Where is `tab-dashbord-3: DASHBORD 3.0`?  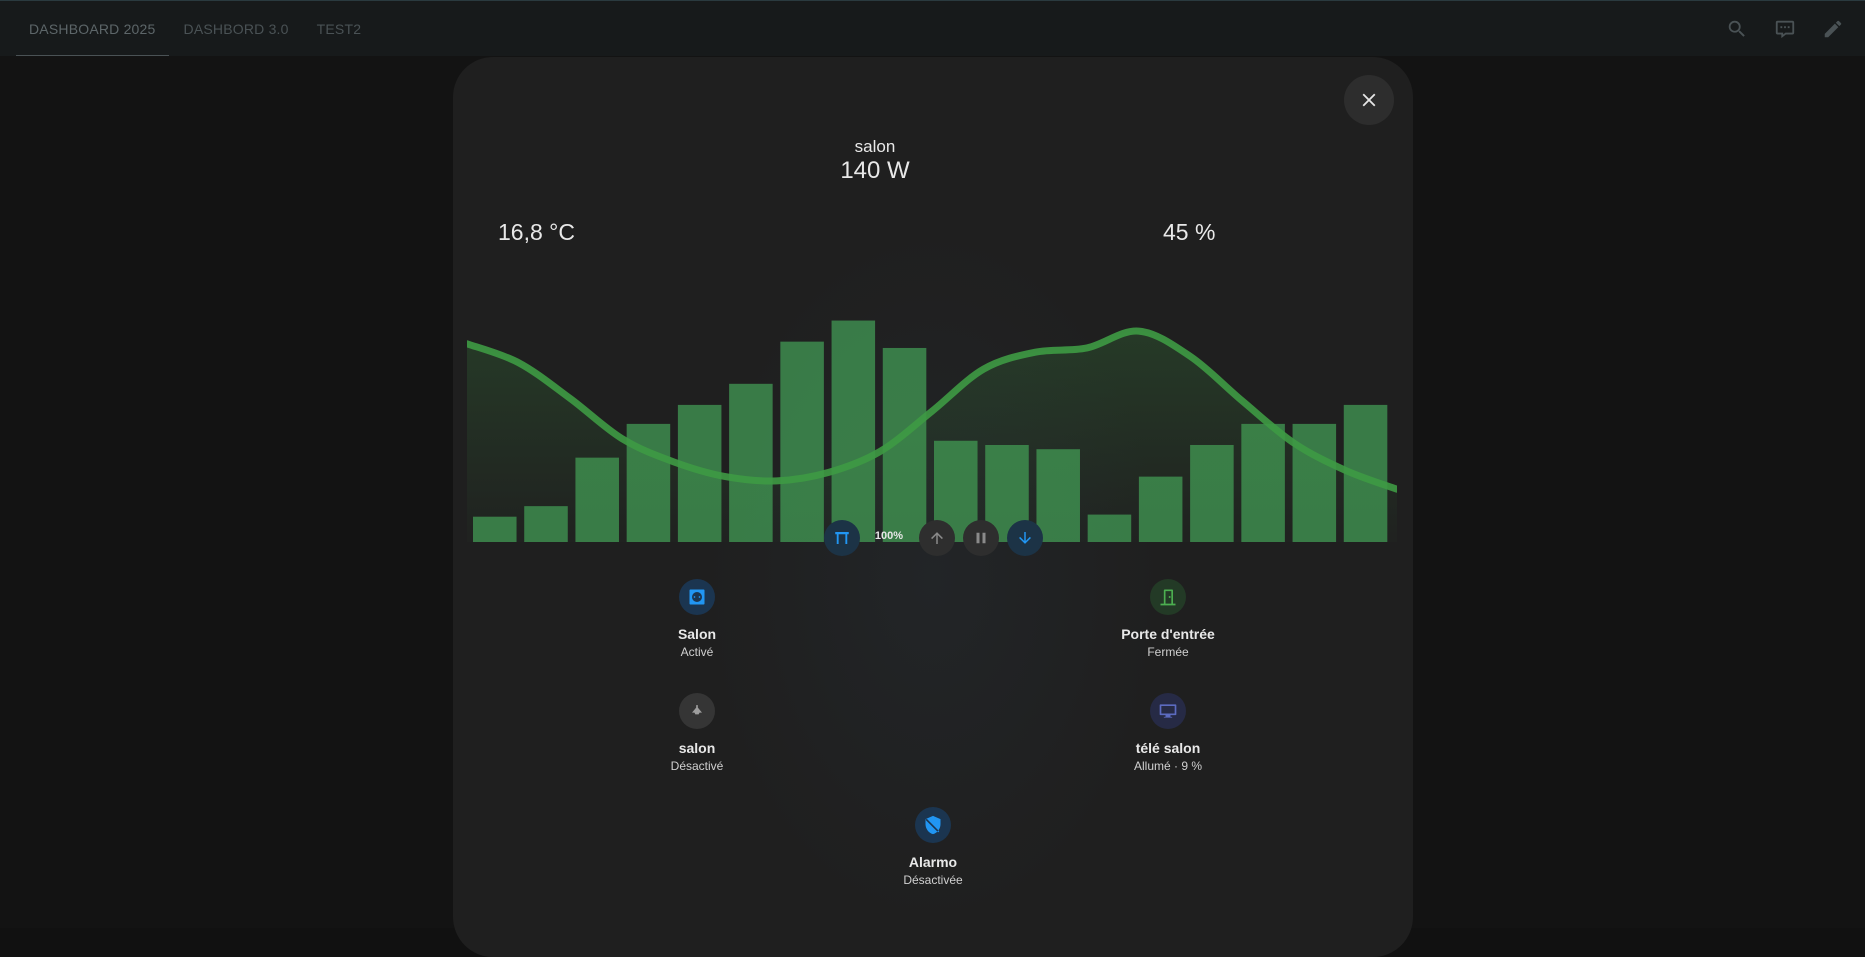 tab-dashbord-3: DASHBORD 3.0 is located at coordinates (236, 29).